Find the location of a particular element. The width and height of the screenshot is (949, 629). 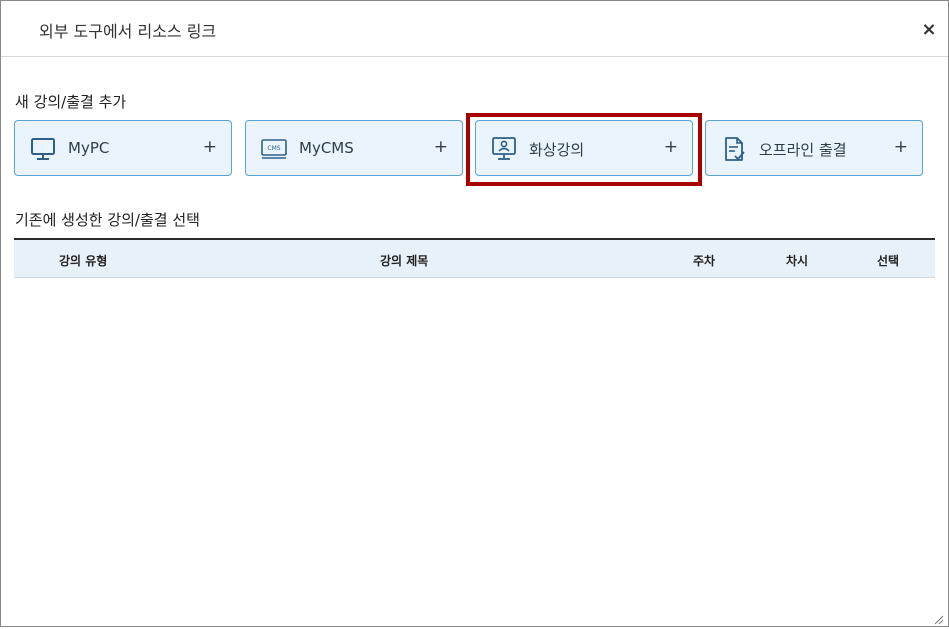

video-lecture-icon is located at coordinates (504, 149).